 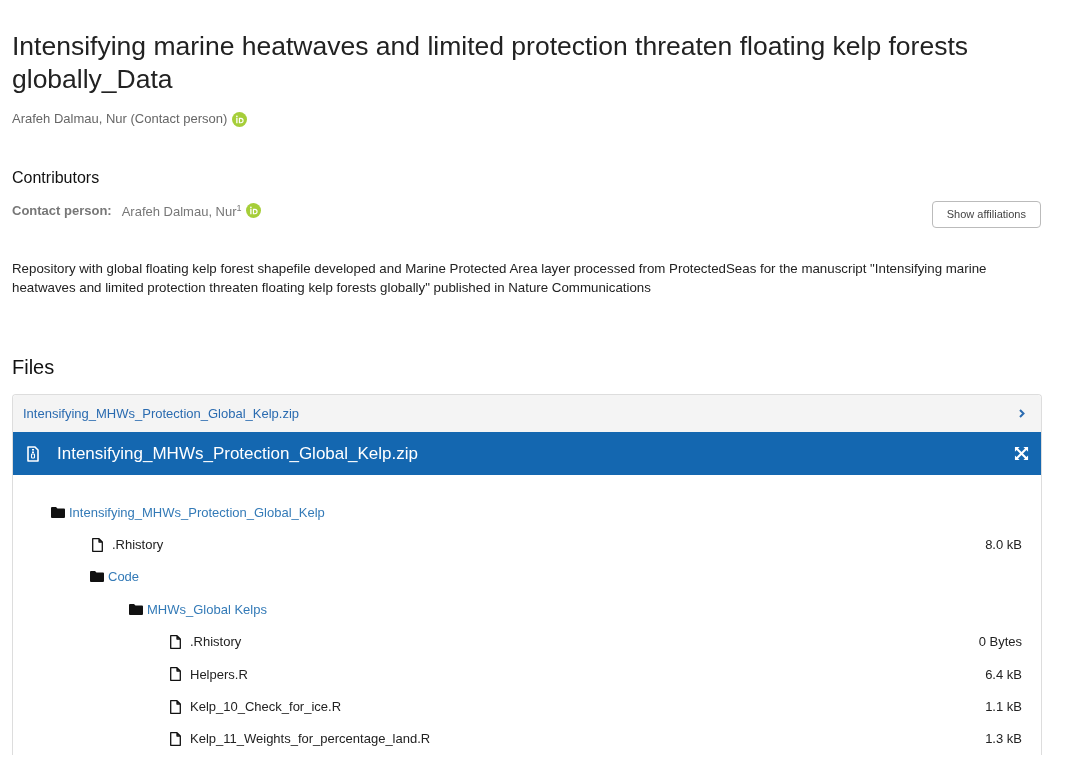 I want to click on file-size: 0 Bytes, so click(x=1000, y=642).